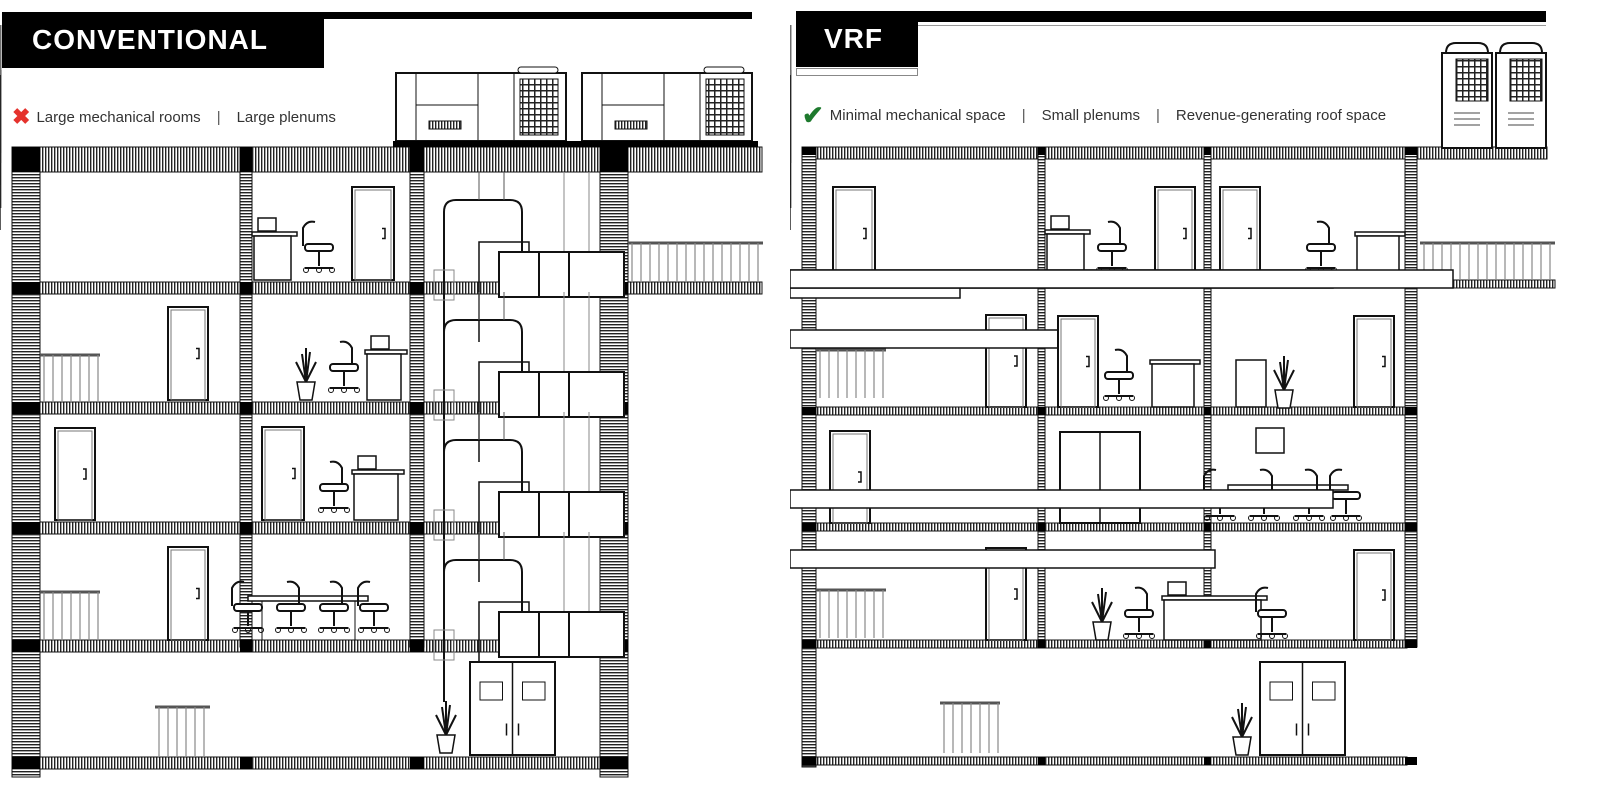  Describe the element at coordinates (445, 125) in the screenshot. I see `rtu-grille` at that location.